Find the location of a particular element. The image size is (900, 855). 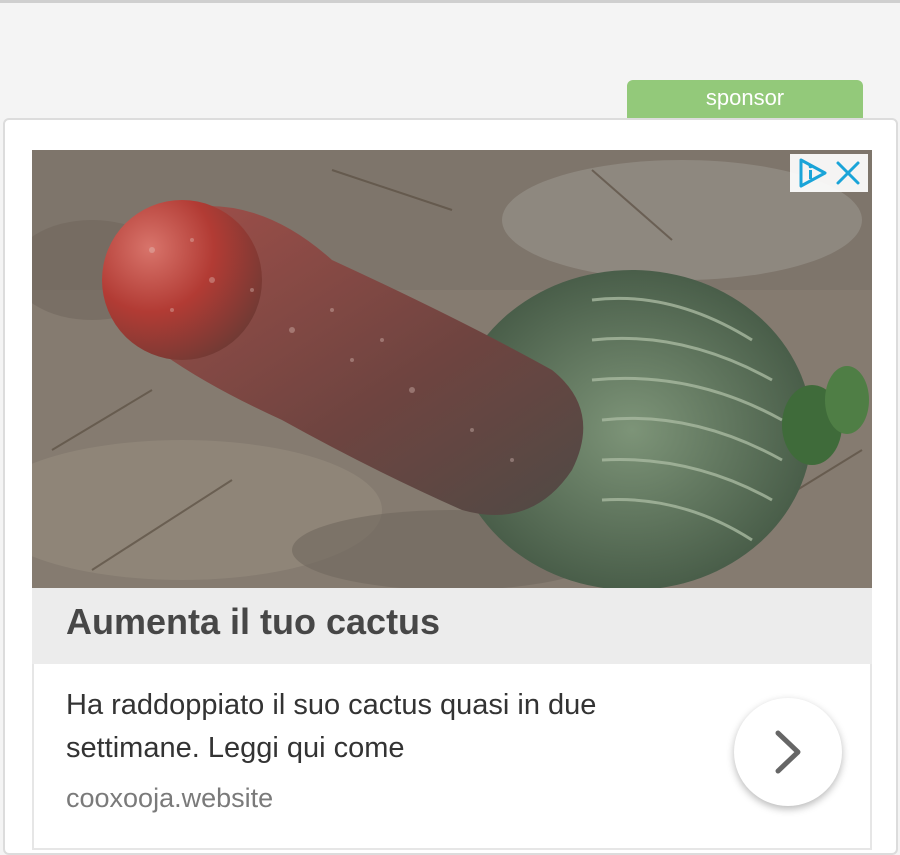

adchoices-icon is located at coordinates (813, 173).